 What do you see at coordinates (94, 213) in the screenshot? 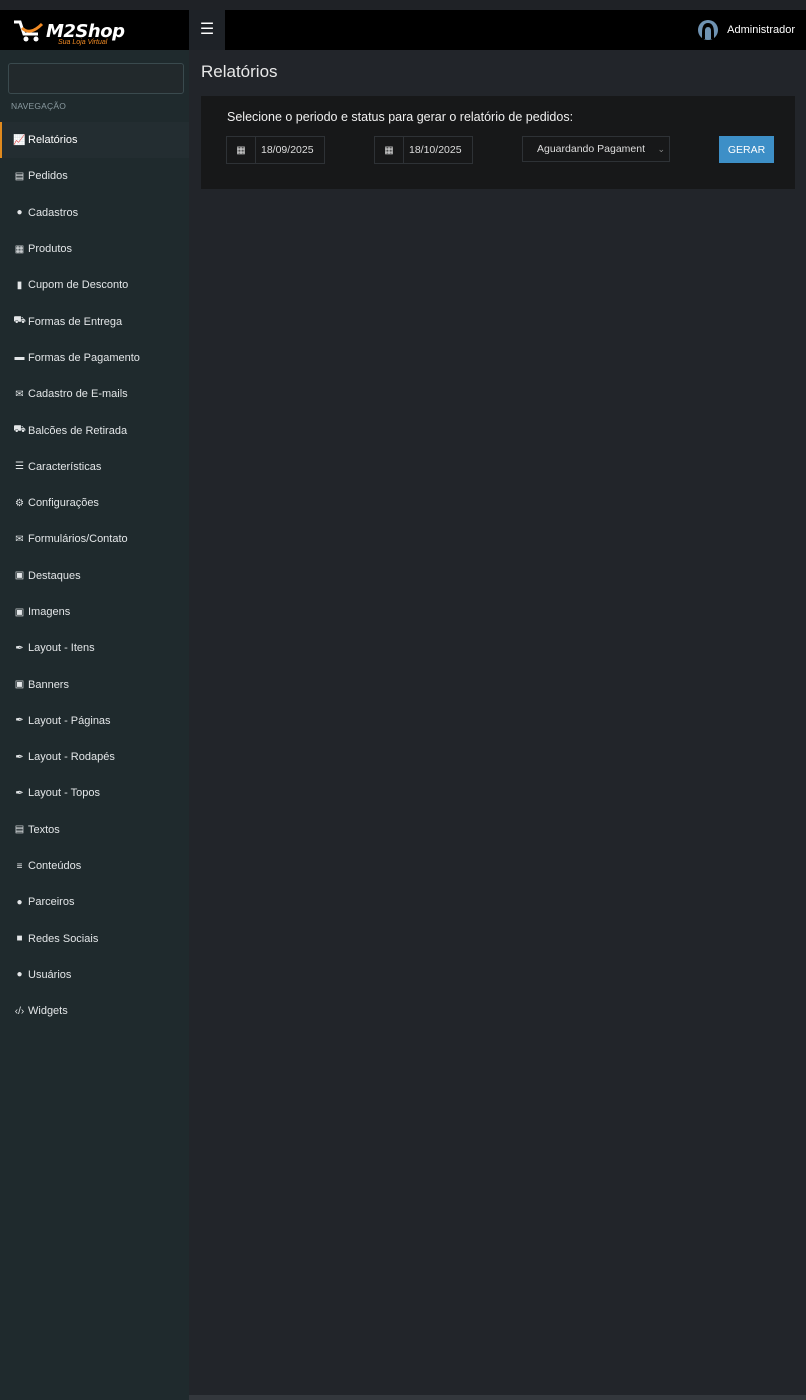
I see `sidebar-item-cadastros: ● Cadastros` at bounding box center [94, 213].